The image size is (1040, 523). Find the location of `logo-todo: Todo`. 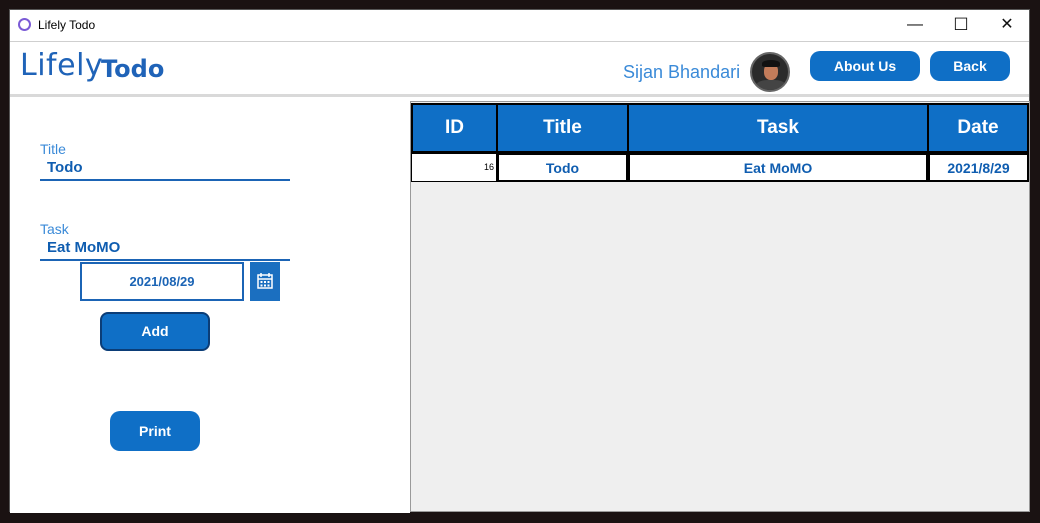

logo-todo: Todo is located at coordinates (133, 69).